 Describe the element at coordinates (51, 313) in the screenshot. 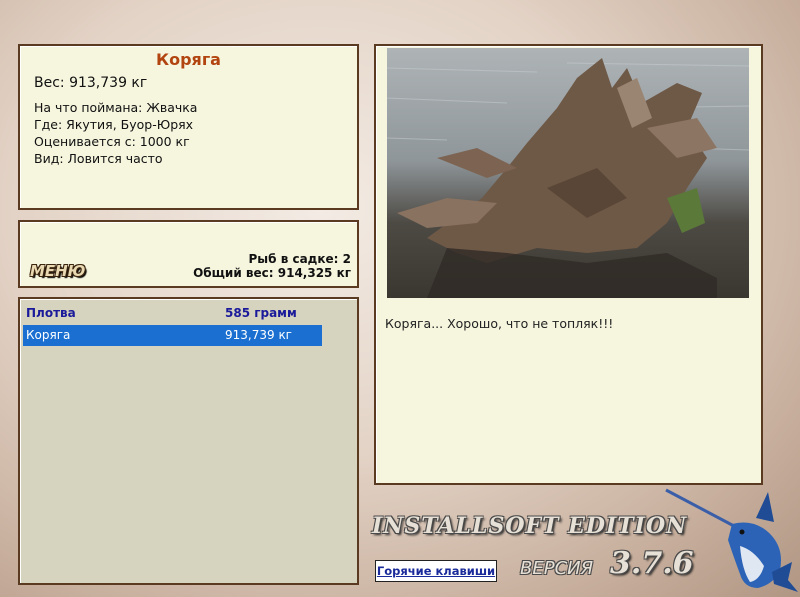

I see `list-item-name: Плотва` at that location.